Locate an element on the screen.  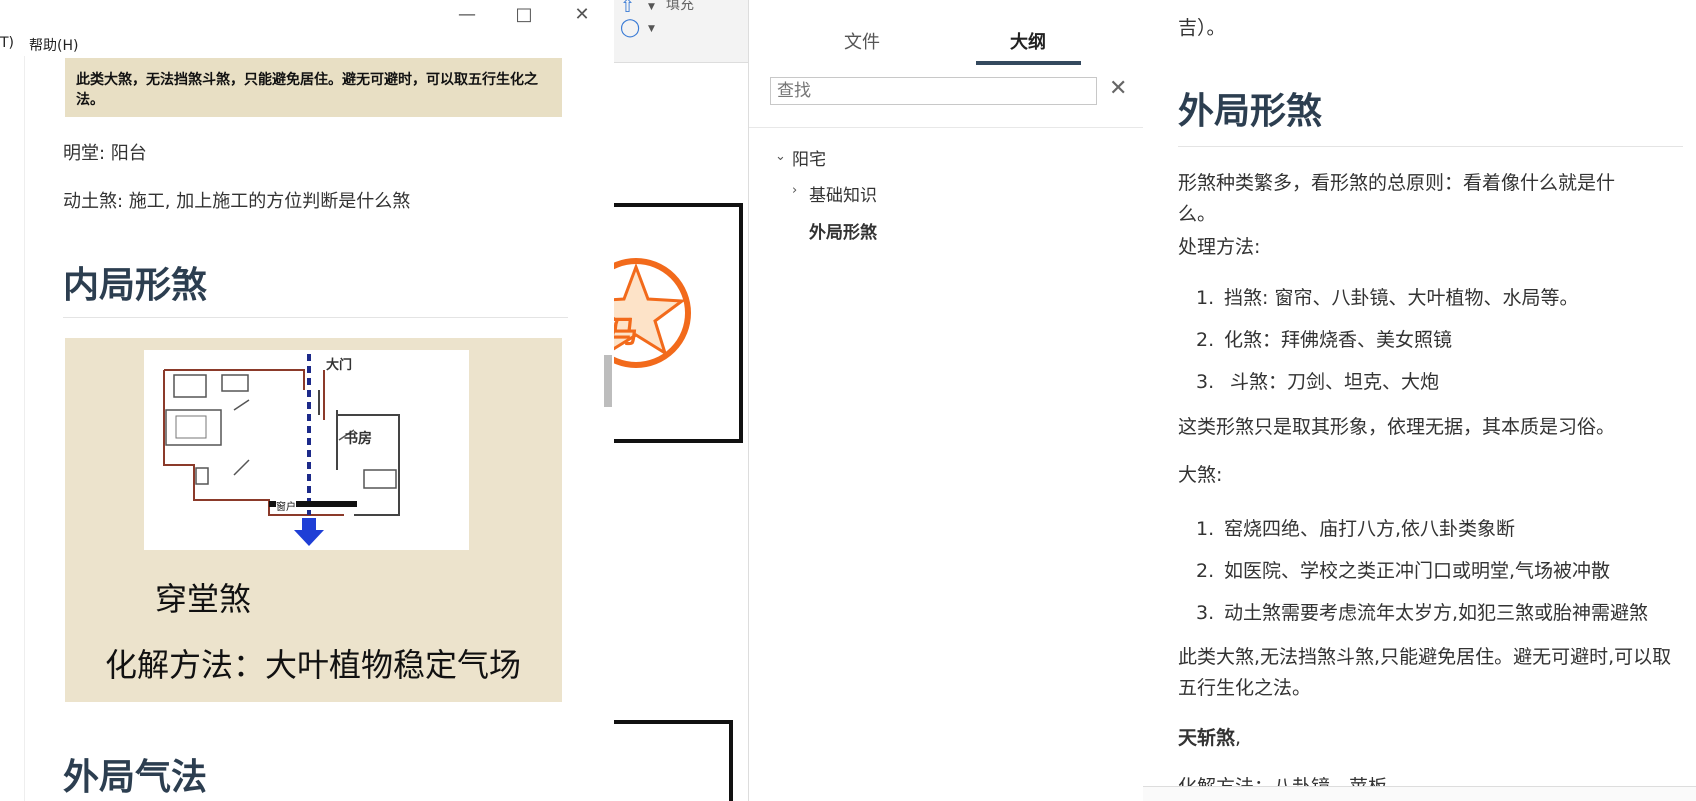
heading-rule-right is located at coordinates (1430, 146).